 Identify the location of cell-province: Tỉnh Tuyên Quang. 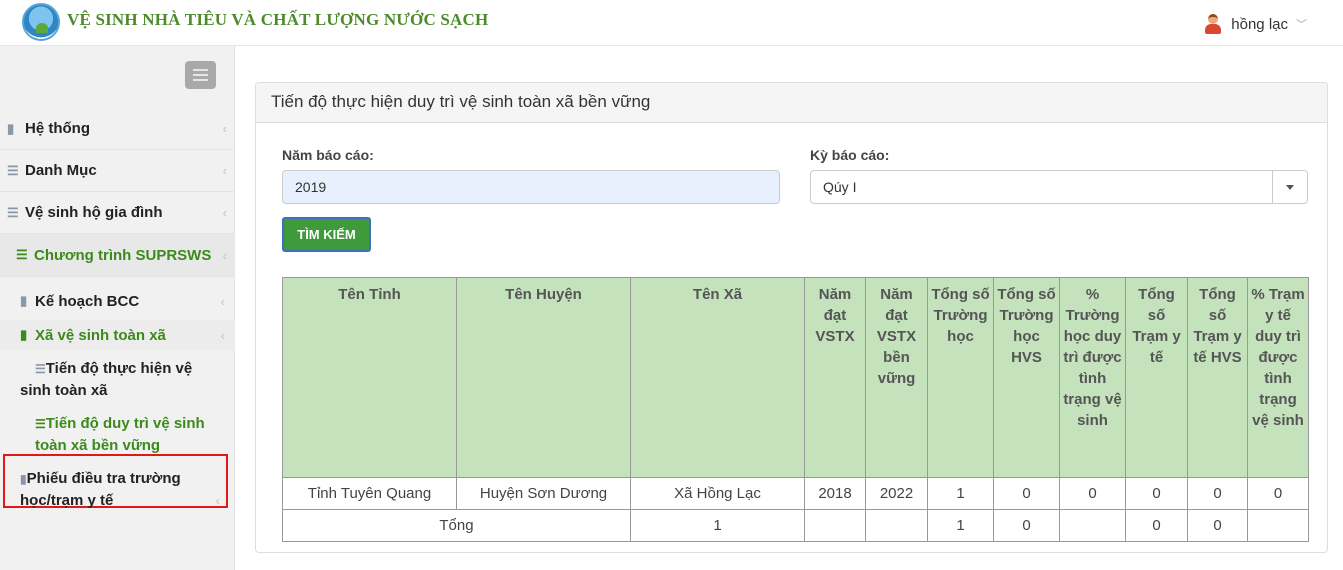
(369, 493).